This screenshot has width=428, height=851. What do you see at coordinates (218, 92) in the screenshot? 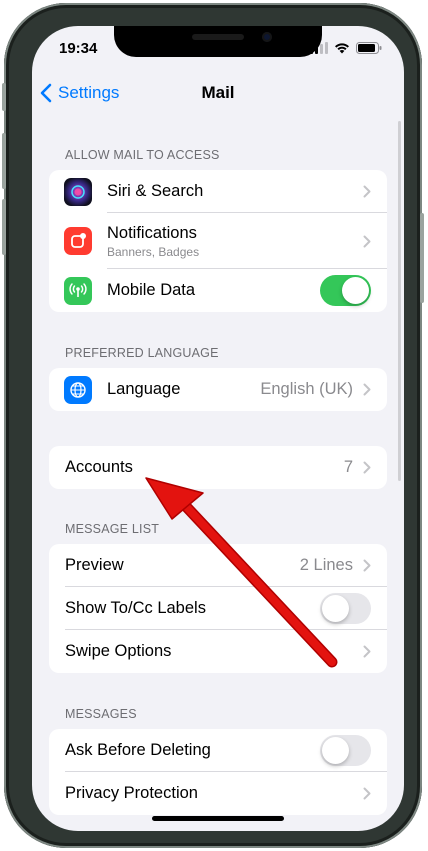
I see `page-title: Mail` at bounding box center [218, 92].